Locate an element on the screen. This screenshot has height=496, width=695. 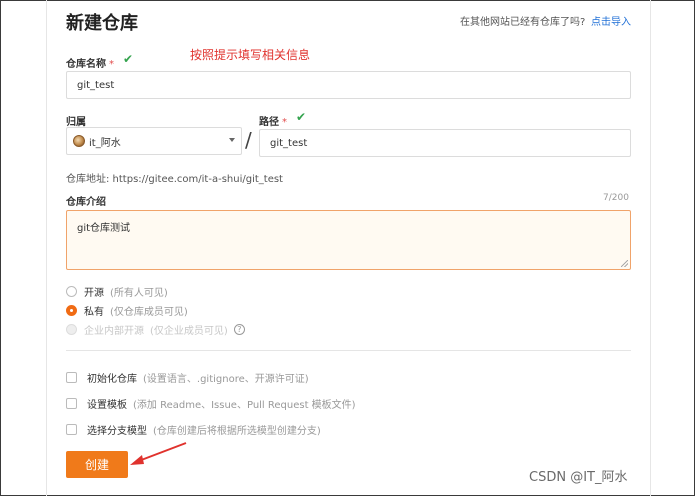
owner-select: it_阿水 is located at coordinates (154, 141).